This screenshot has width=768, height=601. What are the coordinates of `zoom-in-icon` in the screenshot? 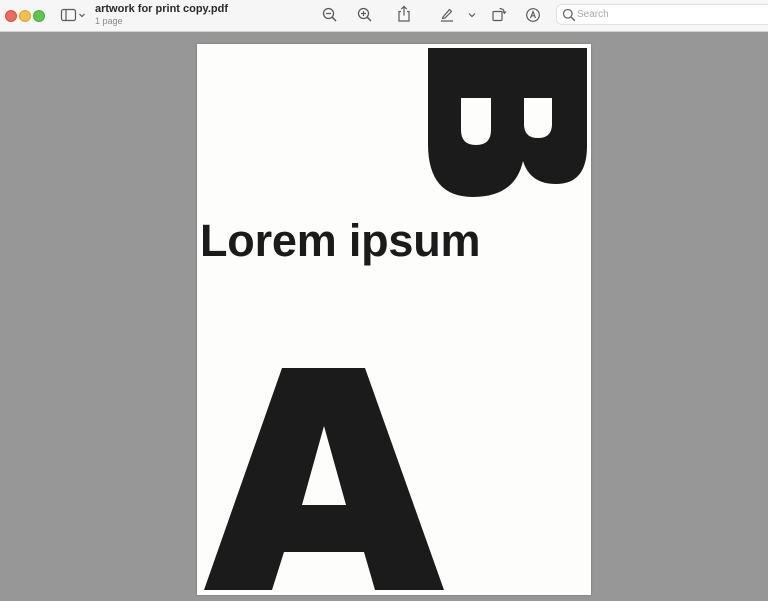 It's located at (364, 14).